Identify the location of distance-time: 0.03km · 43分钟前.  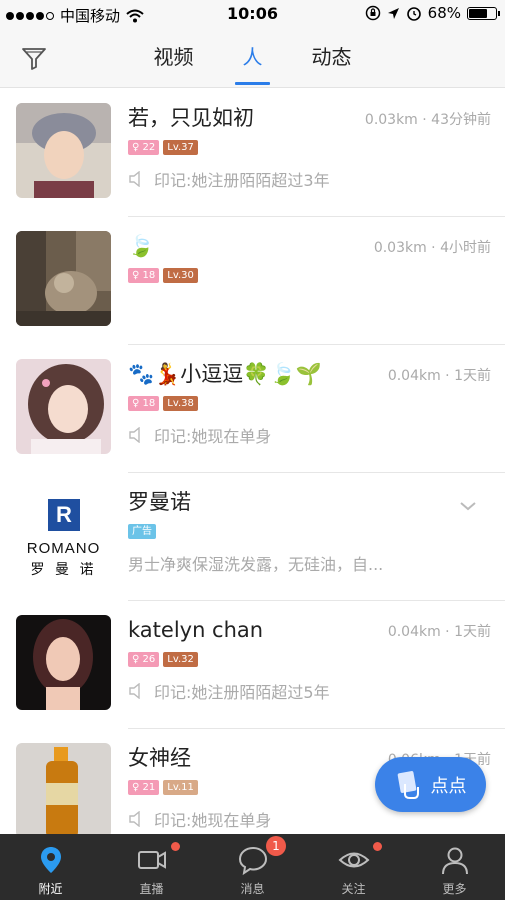
(427, 120).